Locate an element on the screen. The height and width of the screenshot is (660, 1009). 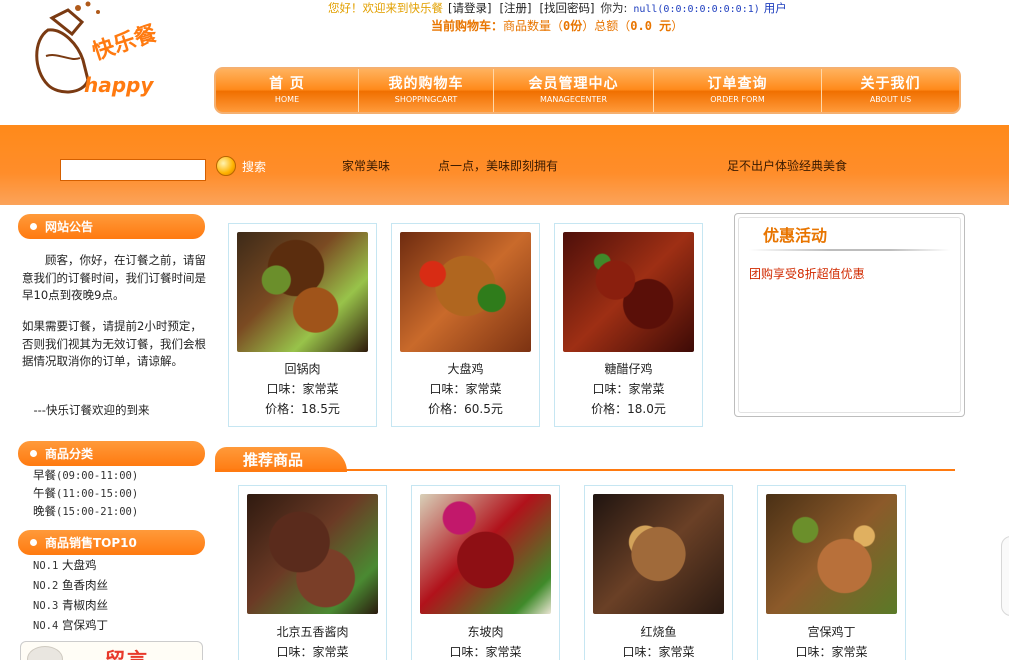
product-price: 价格：18.5元 is located at coordinates (302, 409).